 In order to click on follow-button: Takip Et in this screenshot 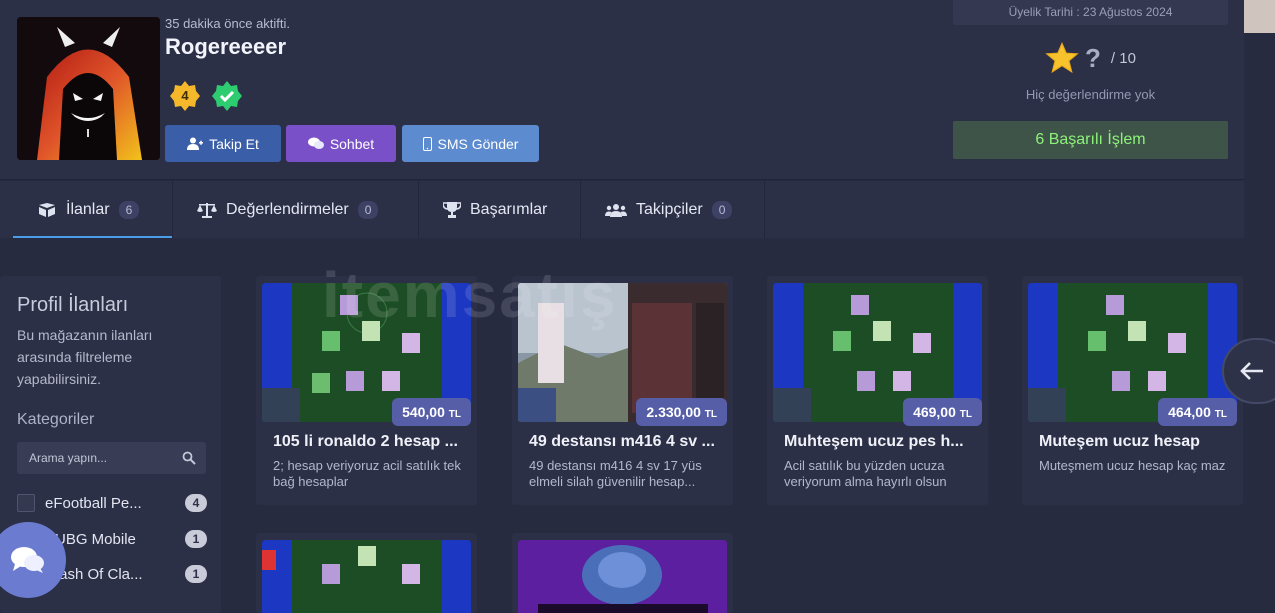, I will do `click(223, 143)`.